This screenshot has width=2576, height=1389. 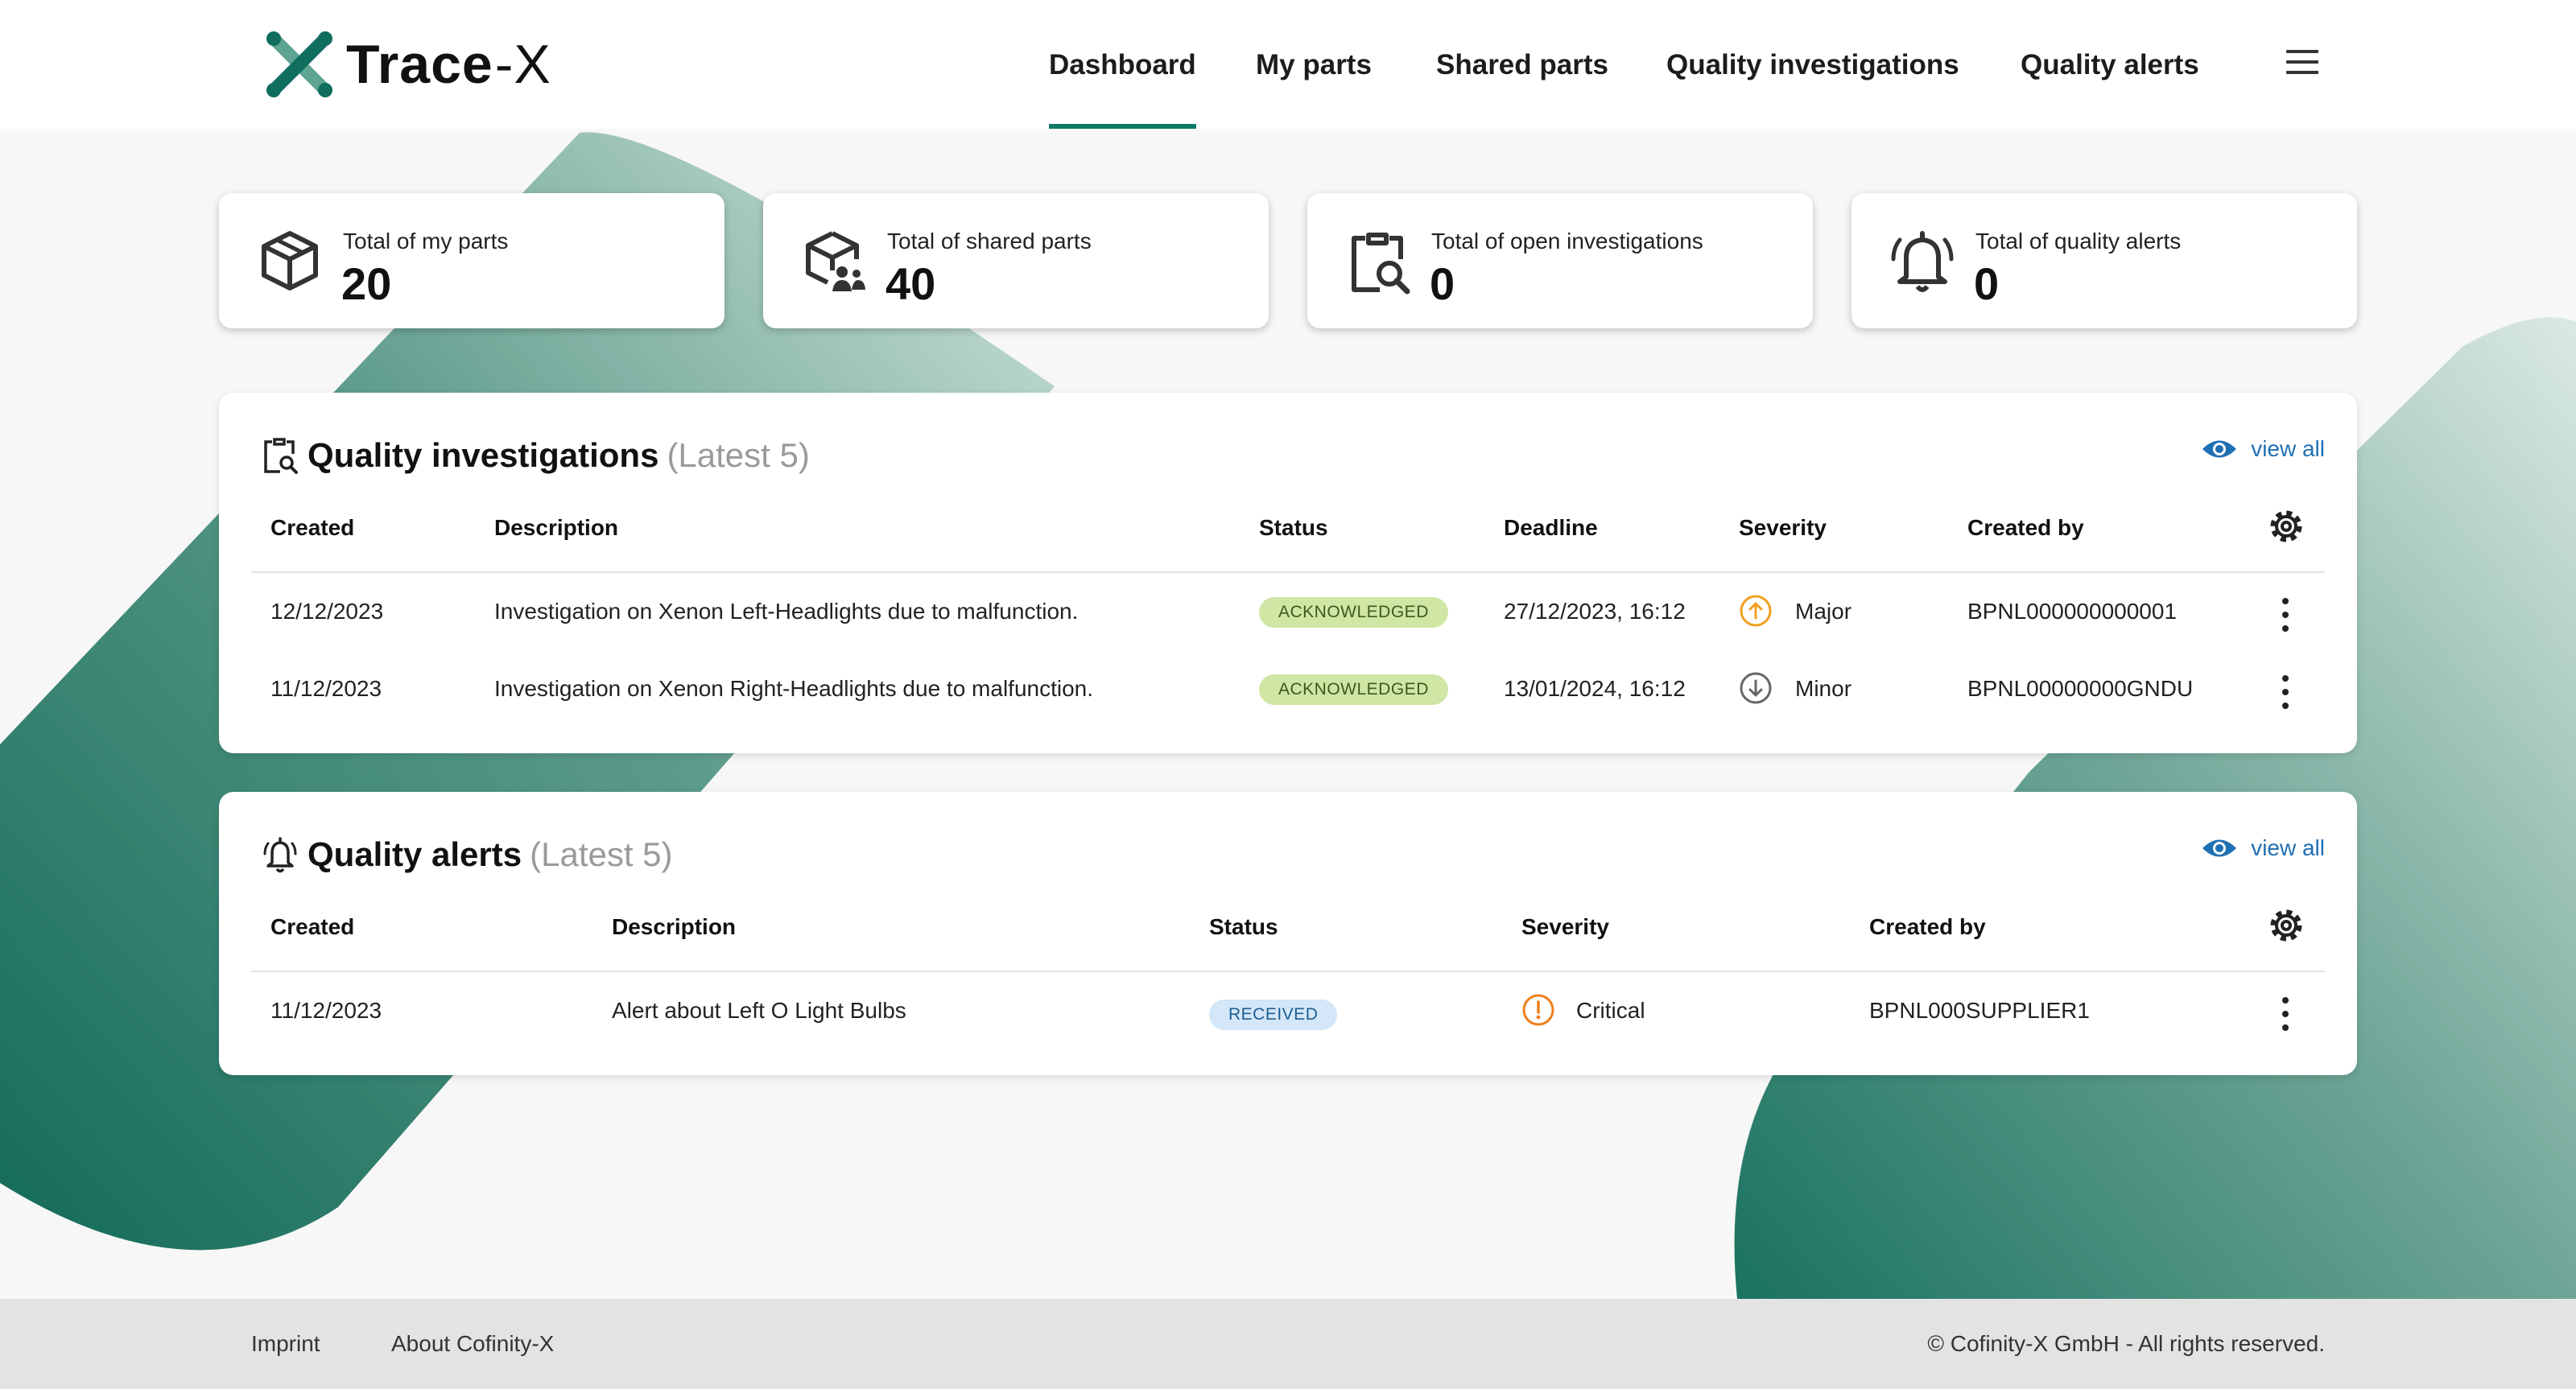 What do you see at coordinates (759, 1010) in the screenshot?
I see `cell-description: Alert about Left O Light Bulbs` at bounding box center [759, 1010].